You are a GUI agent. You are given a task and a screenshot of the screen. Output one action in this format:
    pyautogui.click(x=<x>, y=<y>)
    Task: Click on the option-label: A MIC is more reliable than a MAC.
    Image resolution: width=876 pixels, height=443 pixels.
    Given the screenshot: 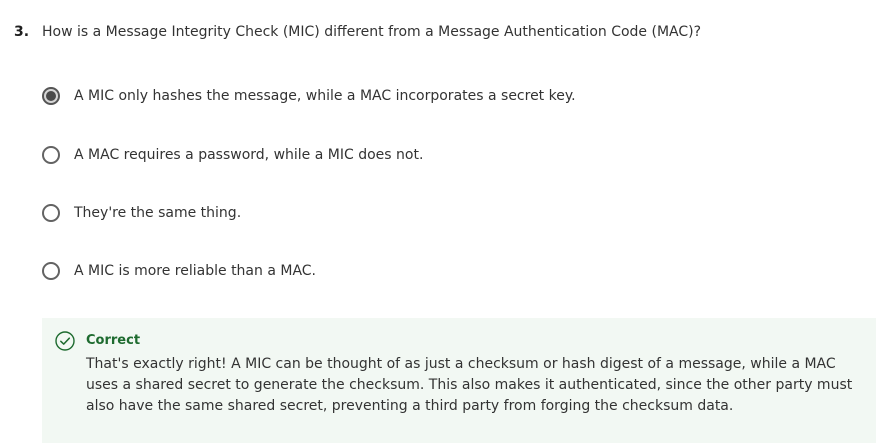 What is the action you would take?
    pyautogui.click(x=195, y=271)
    